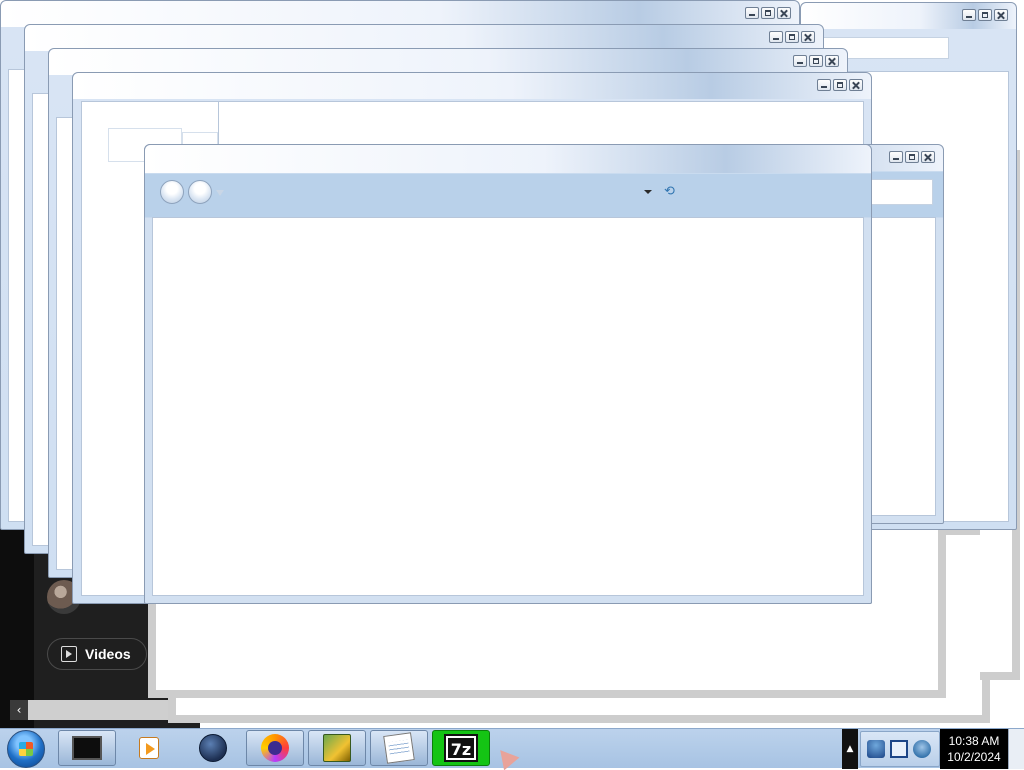 The image size is (1024, 770). Describe the element at coordinates (876, 749) in the screenshot. I see `network-icon` at that location.